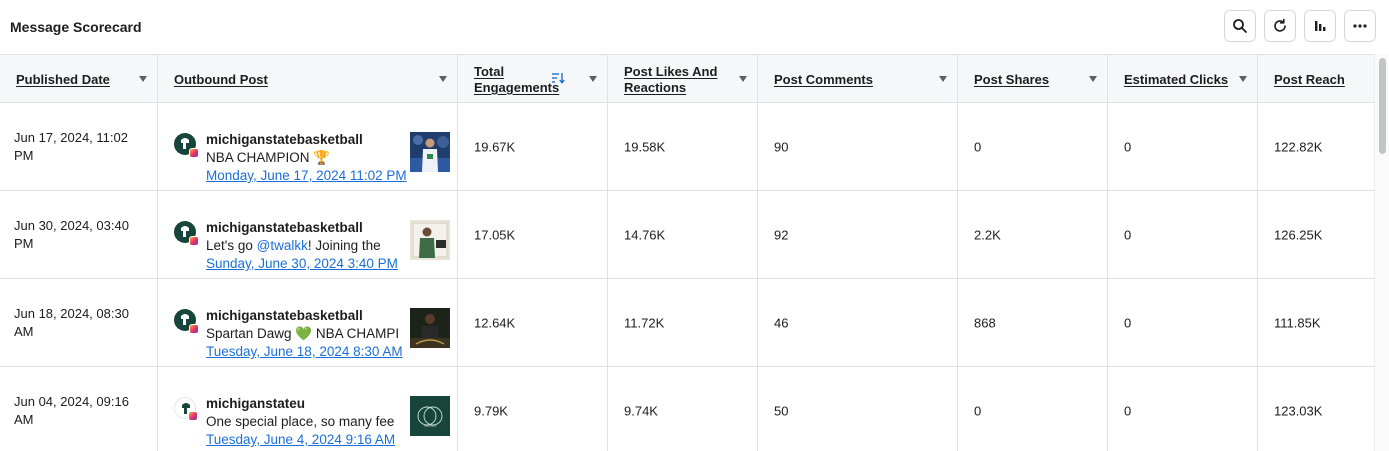 The width and height of the screenshot is (1389, 451). Describe the element at coordinates (308, 440) in the screenshot. I see `post-link: Tuesday, June 4, 2024 9:16 AM` at that location.